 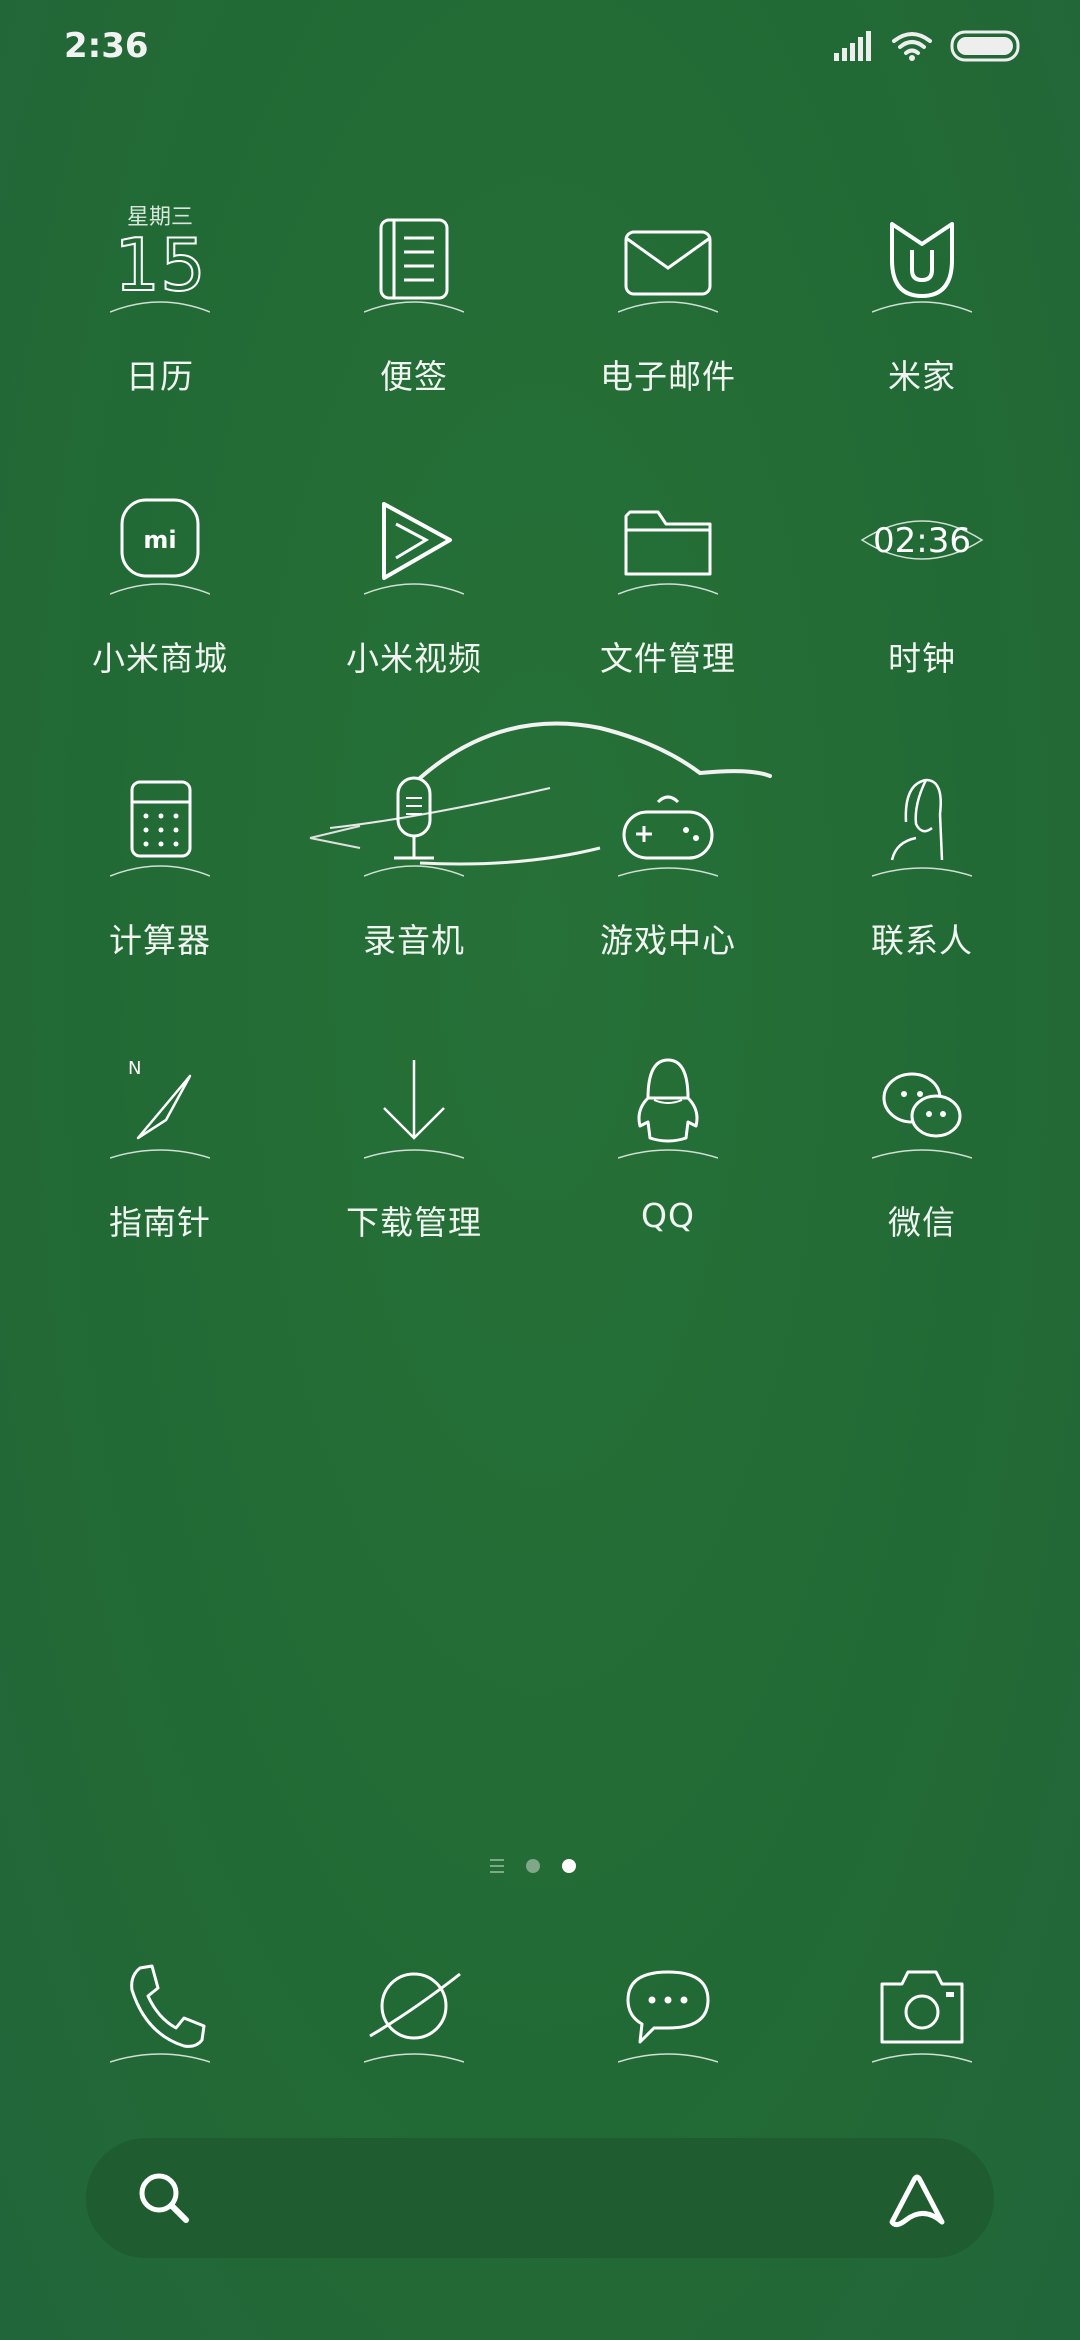 I want to click on dock, so click(x=540, y=2020).